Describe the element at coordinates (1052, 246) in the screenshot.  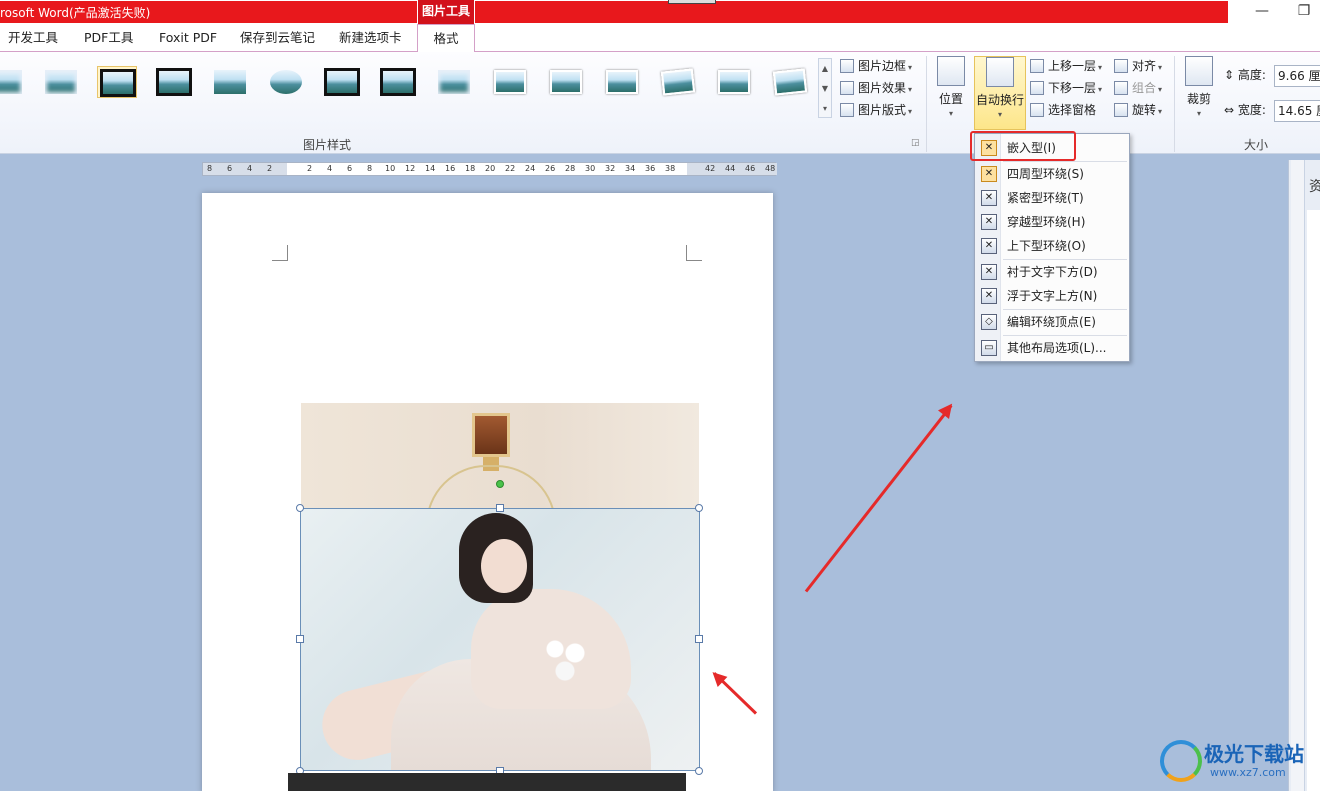
I see `menu-item-top-bottom: ✕ 上下型环绕(O)` at that location.